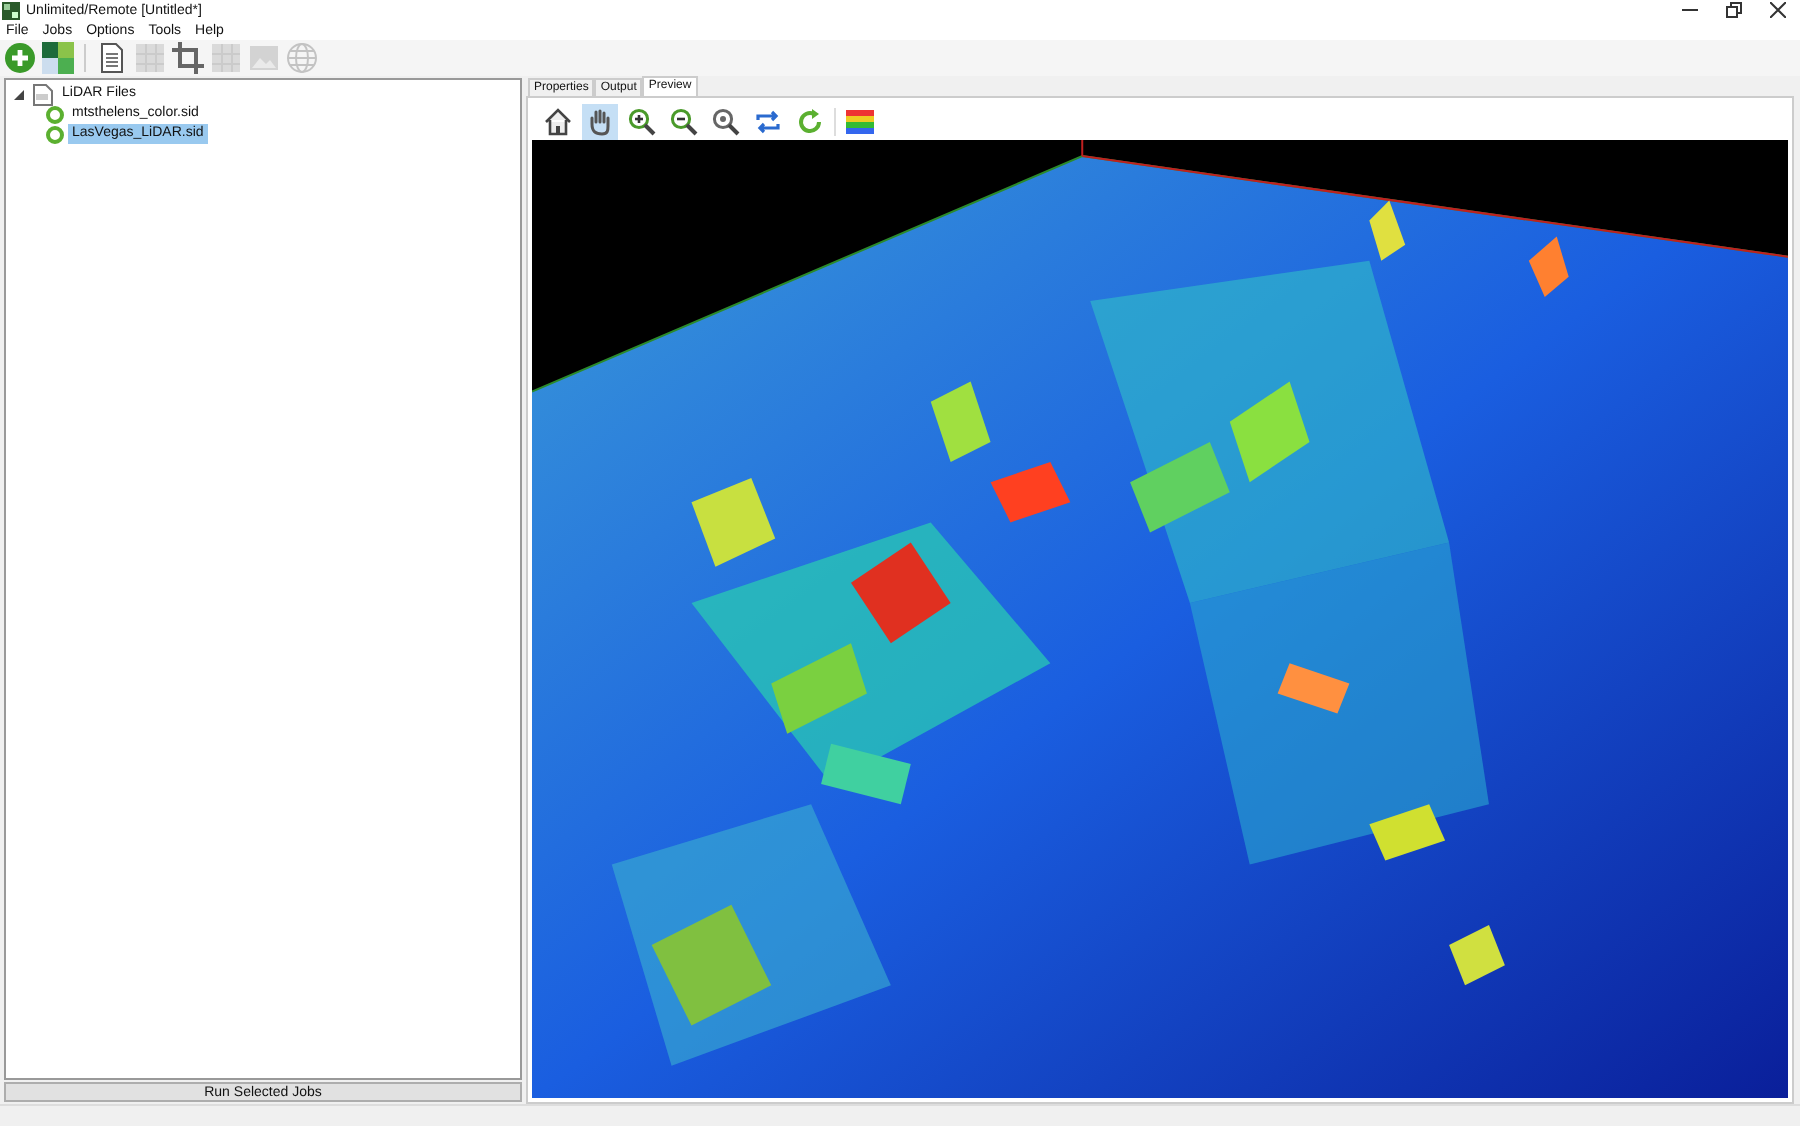 This screenshot has width=1800, height=1126. Describe the element at coordinates (1778, 10) in the screenshot. I see `close-icon` at that location.